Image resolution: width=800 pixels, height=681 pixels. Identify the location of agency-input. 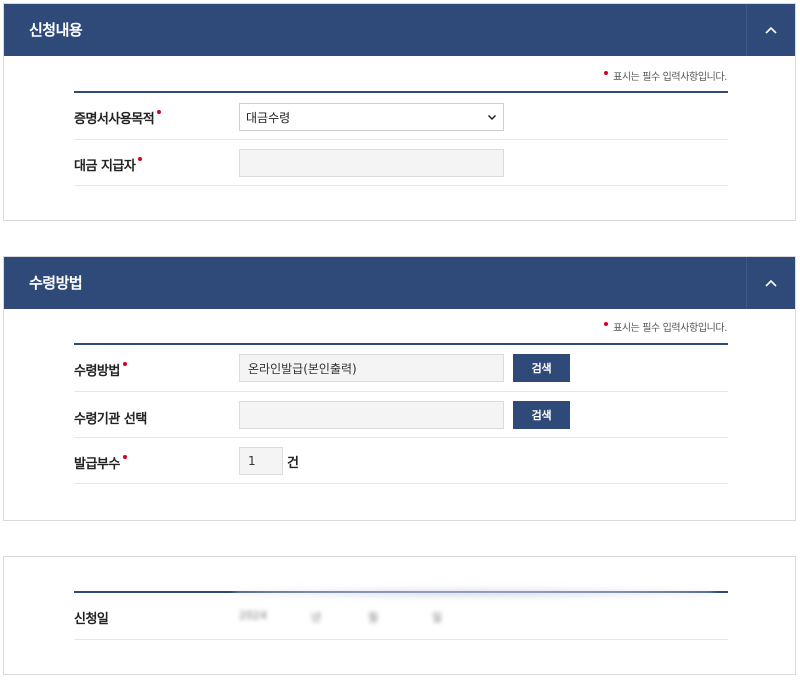
(371, 415).